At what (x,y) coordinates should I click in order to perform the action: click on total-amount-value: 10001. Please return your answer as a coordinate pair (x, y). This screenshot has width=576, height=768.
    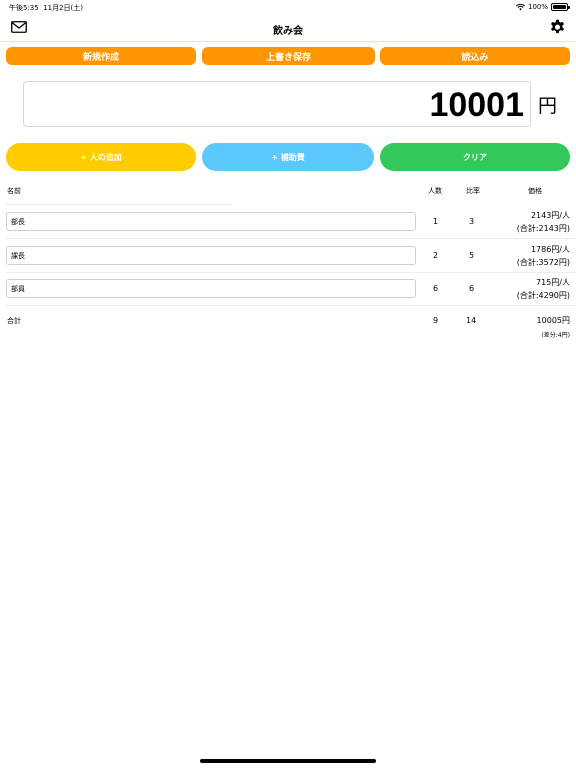
    Looking at the image, I should click on (476, 105).